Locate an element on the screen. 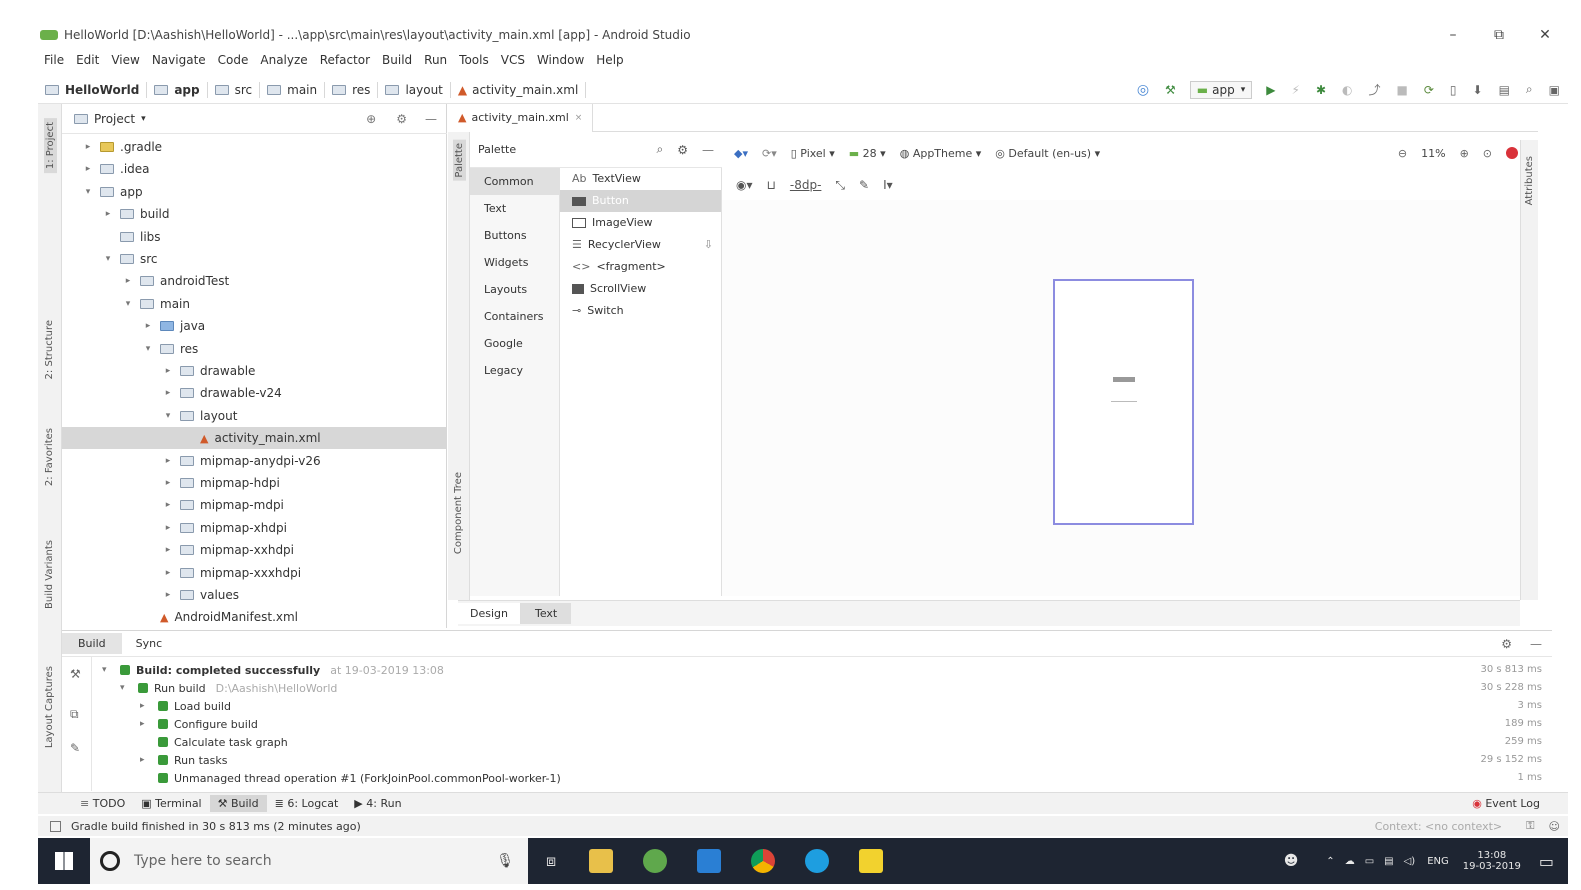  attributes-side-tab: Attributes is located at coordinates (1529, 180).